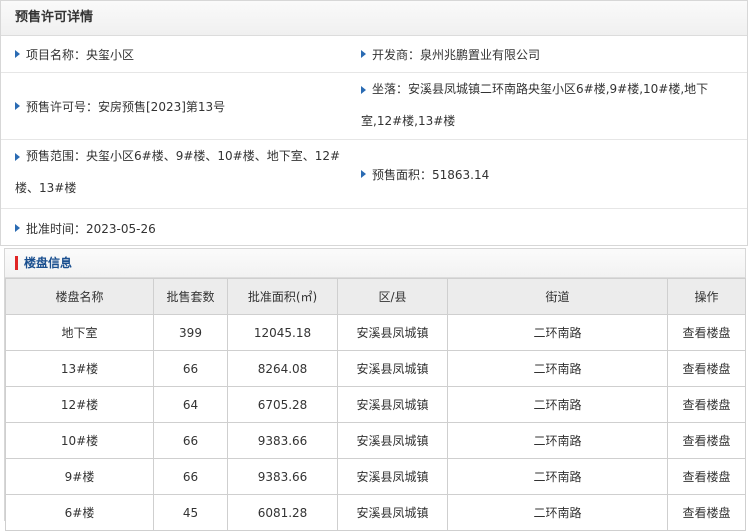 The image size is (748, 531). I want to click on section-header: 楼盘信息, so click(375, 263).